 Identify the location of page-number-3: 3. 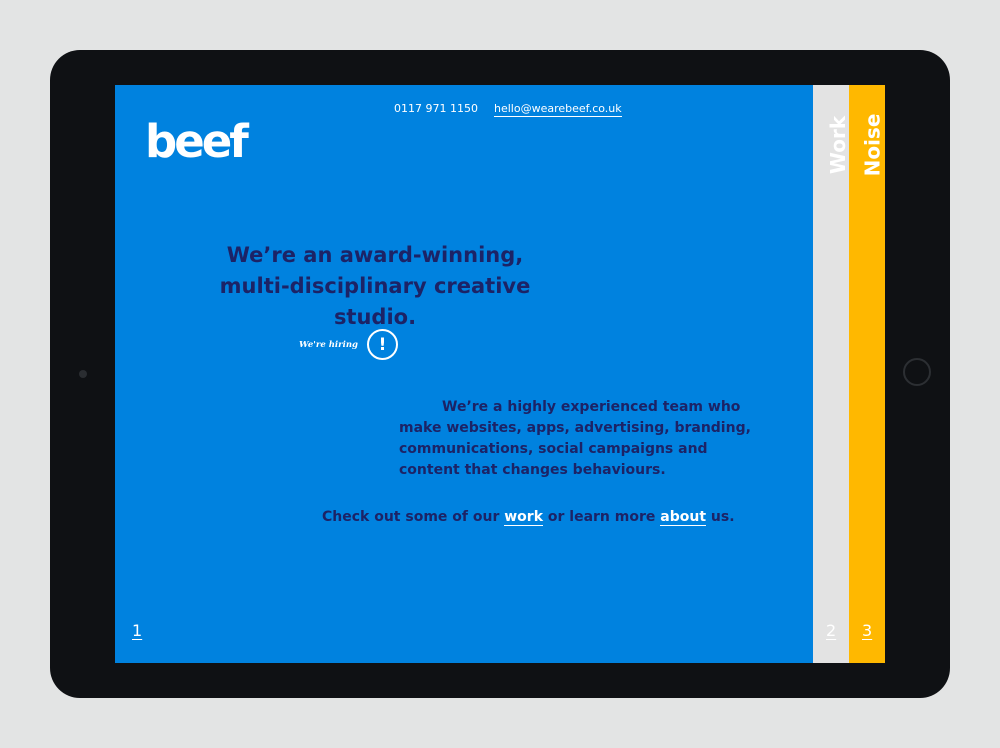
(867, 630).